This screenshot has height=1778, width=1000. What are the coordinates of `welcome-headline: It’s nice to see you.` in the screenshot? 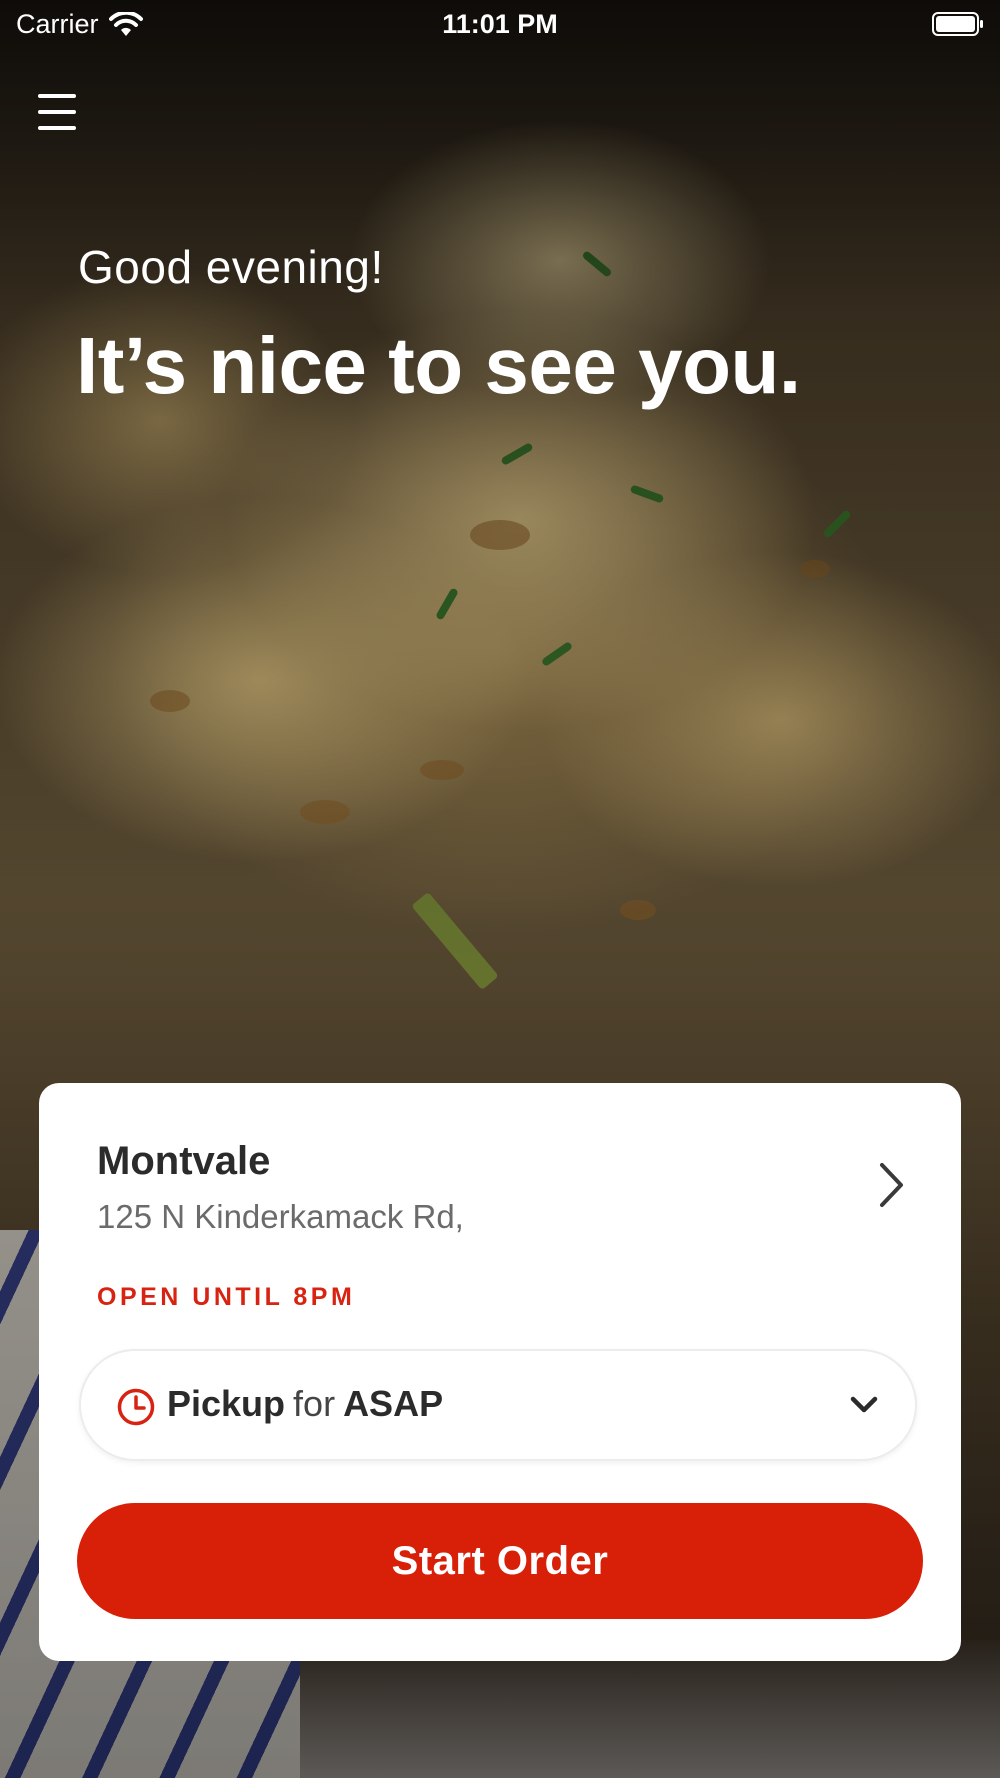 It's located at (438, 365).